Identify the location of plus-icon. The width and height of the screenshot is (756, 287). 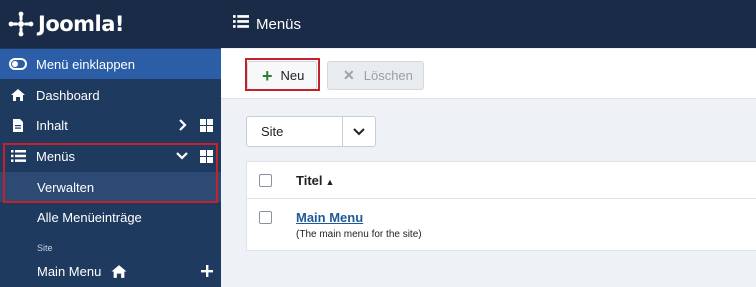
(207, 271).